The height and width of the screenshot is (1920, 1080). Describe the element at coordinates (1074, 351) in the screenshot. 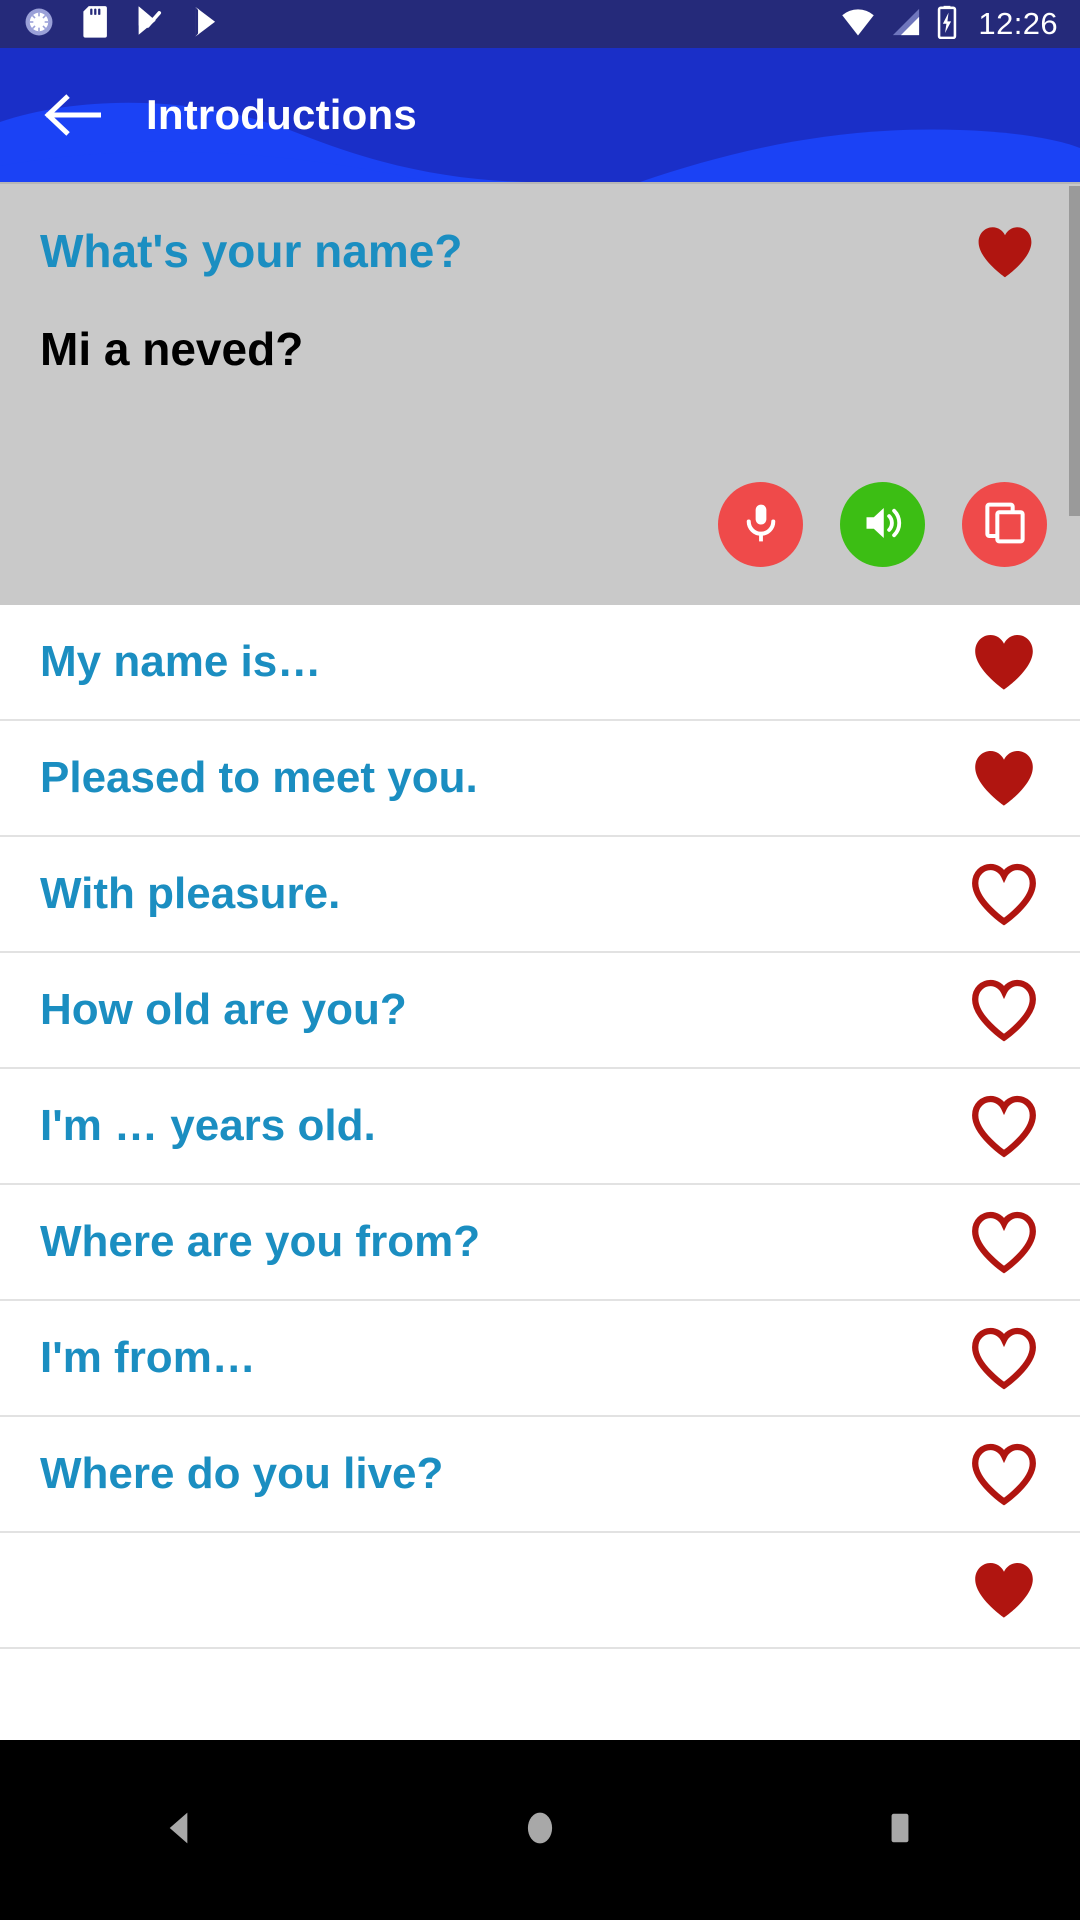

I see `card-scrollbar-thumb` at that location.